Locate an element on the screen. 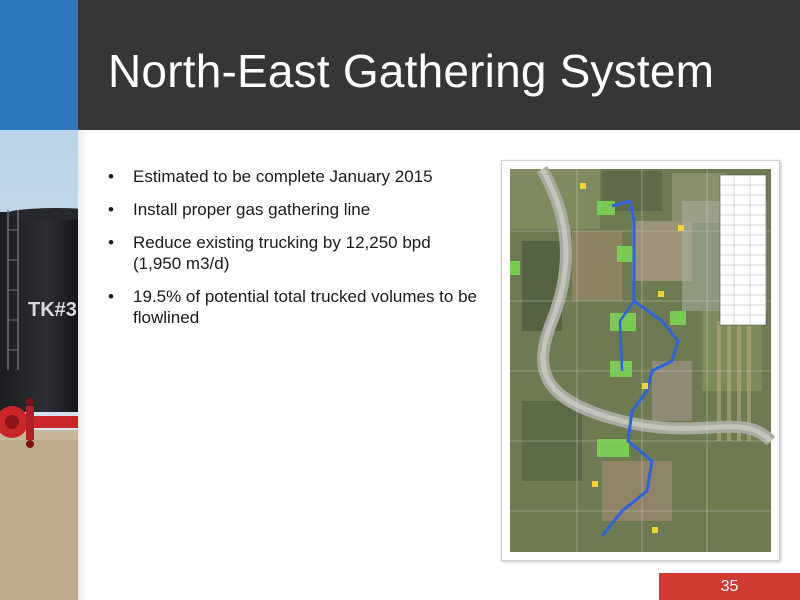 This screenshot has height=600, width=800. photo-shadow is located at coordinates (83, 365).